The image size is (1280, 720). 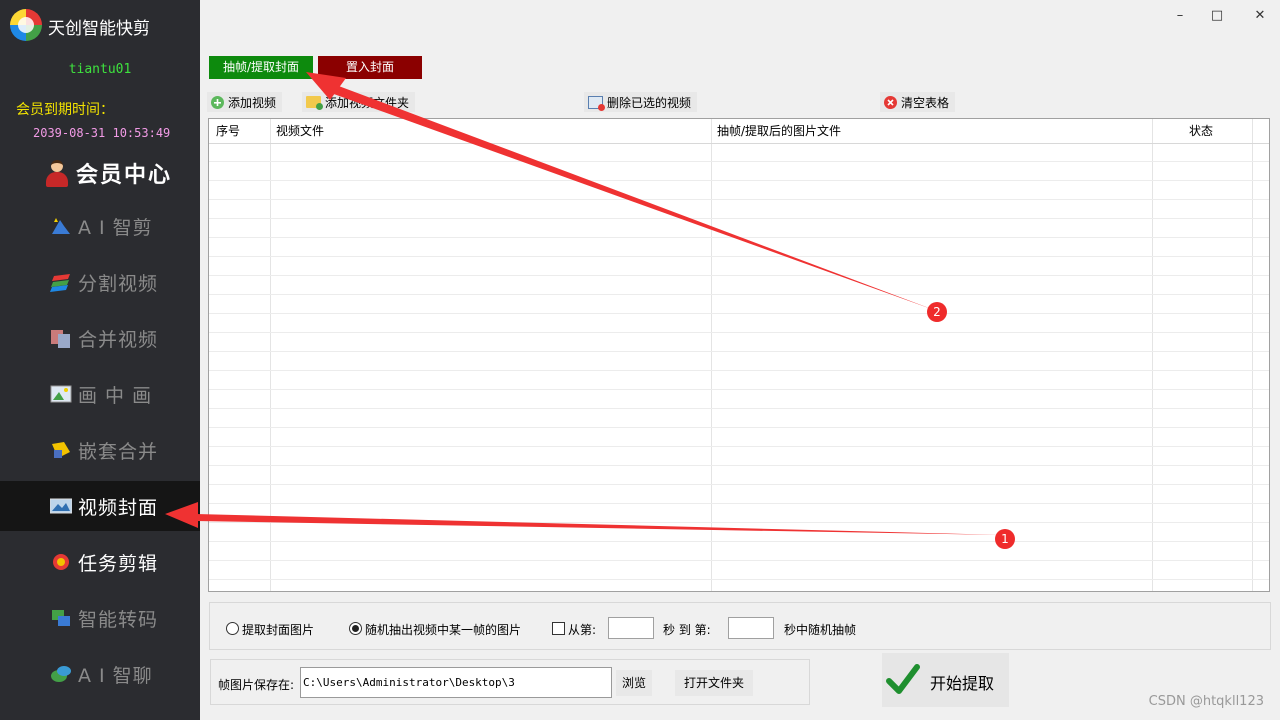 What do you see at coordinates (714, 683) in the screenshot?
I see `open-folder-button: 打开文件夹` at bounding box center [714, 683].